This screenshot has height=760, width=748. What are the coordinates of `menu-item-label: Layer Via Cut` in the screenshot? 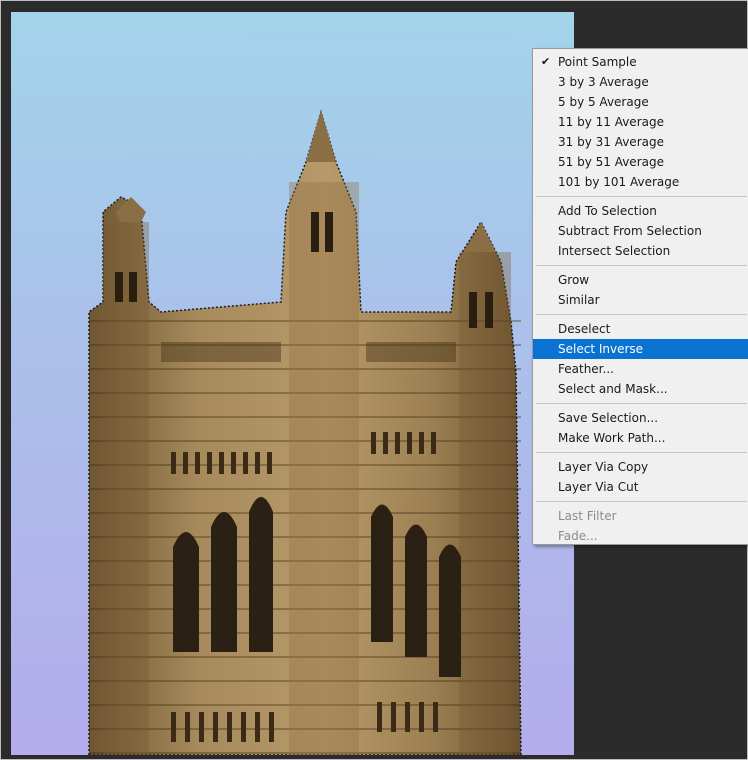 It's located at (598, 487).